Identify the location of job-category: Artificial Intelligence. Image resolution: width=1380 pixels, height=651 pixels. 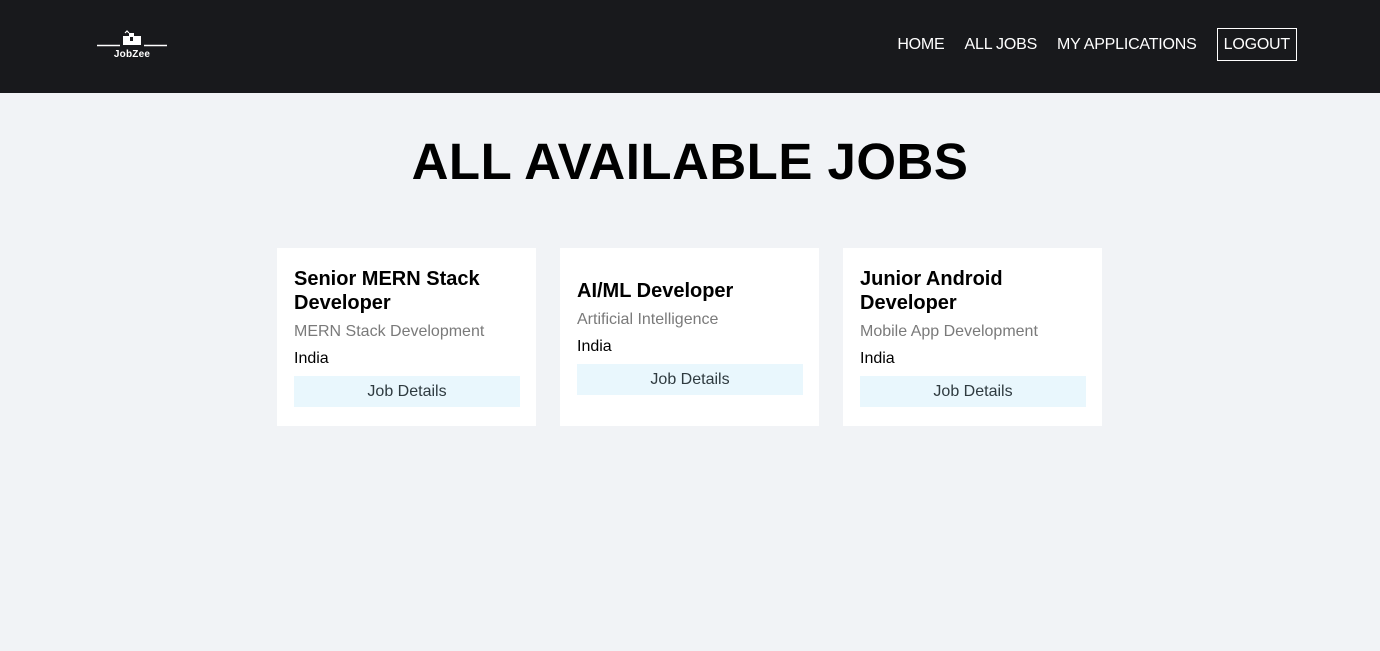
(648, 319).